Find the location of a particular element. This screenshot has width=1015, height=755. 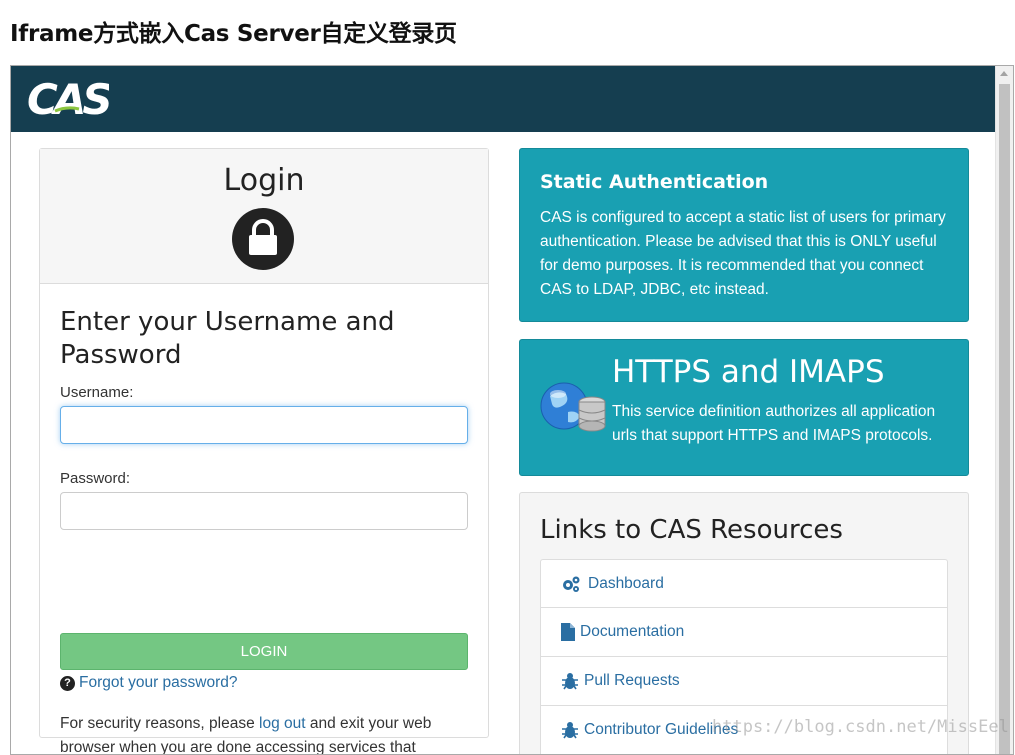

static-auth-title: Static Authentication is located at coordinates (654, 182).